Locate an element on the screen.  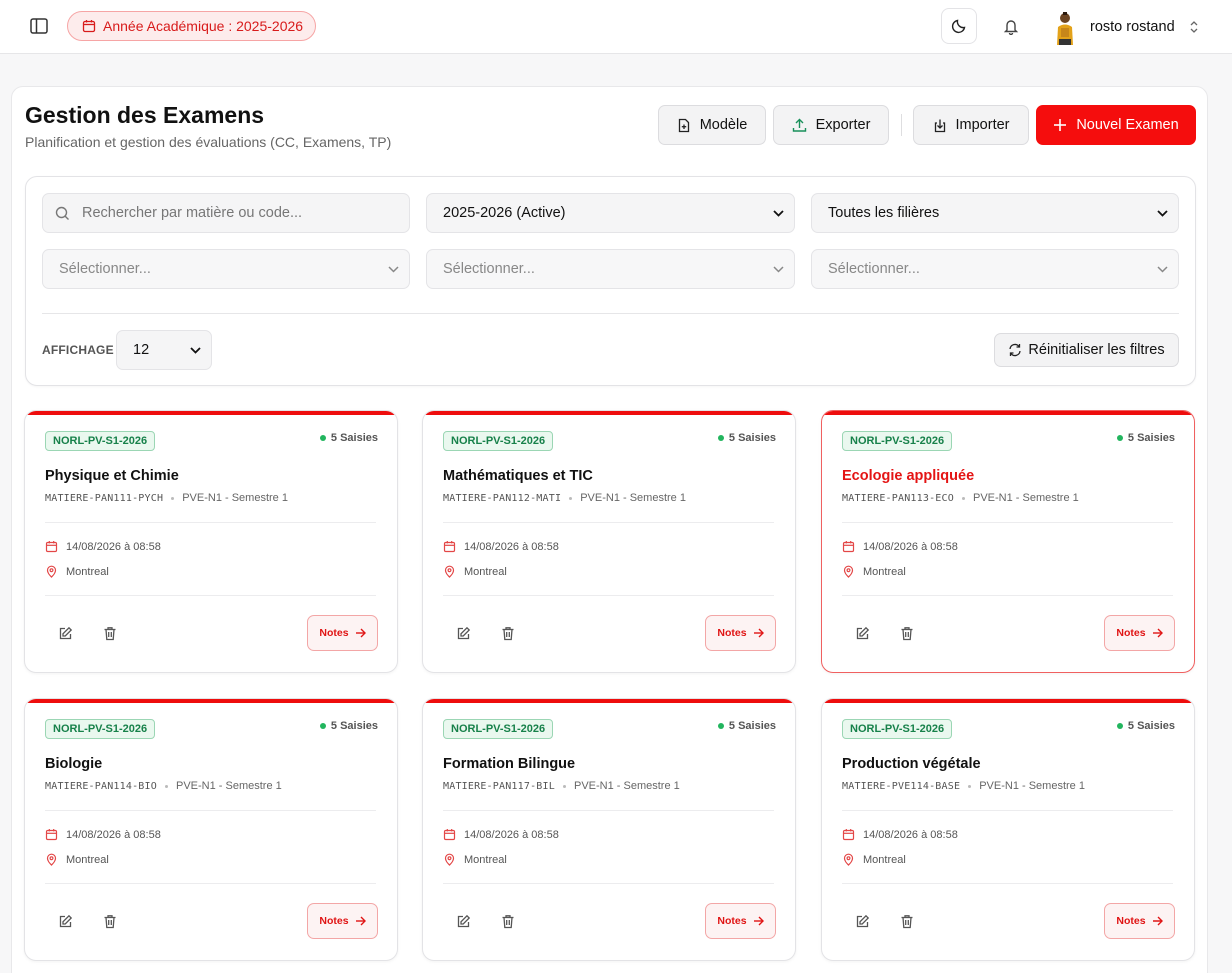
download-icon is located at coordinates (940, 125).